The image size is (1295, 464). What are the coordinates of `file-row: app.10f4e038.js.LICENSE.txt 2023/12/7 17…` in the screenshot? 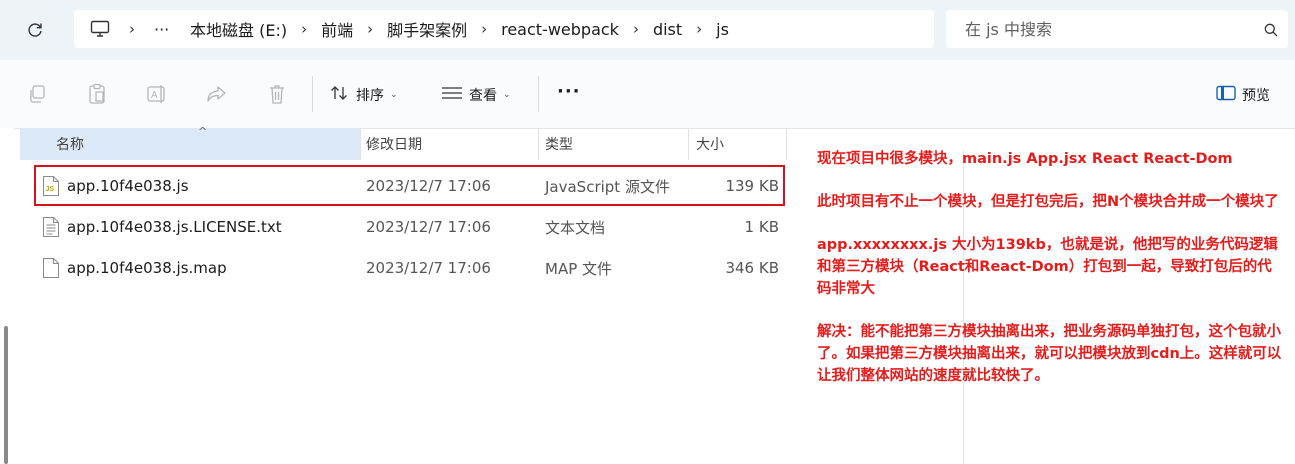 It's located at (405, 227).